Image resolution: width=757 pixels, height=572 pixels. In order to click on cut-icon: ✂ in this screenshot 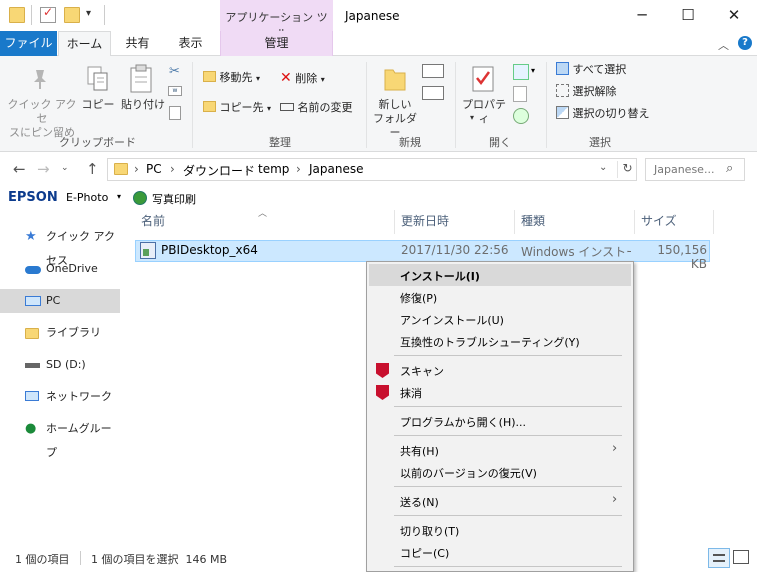, I will do `click(174, 71)`.